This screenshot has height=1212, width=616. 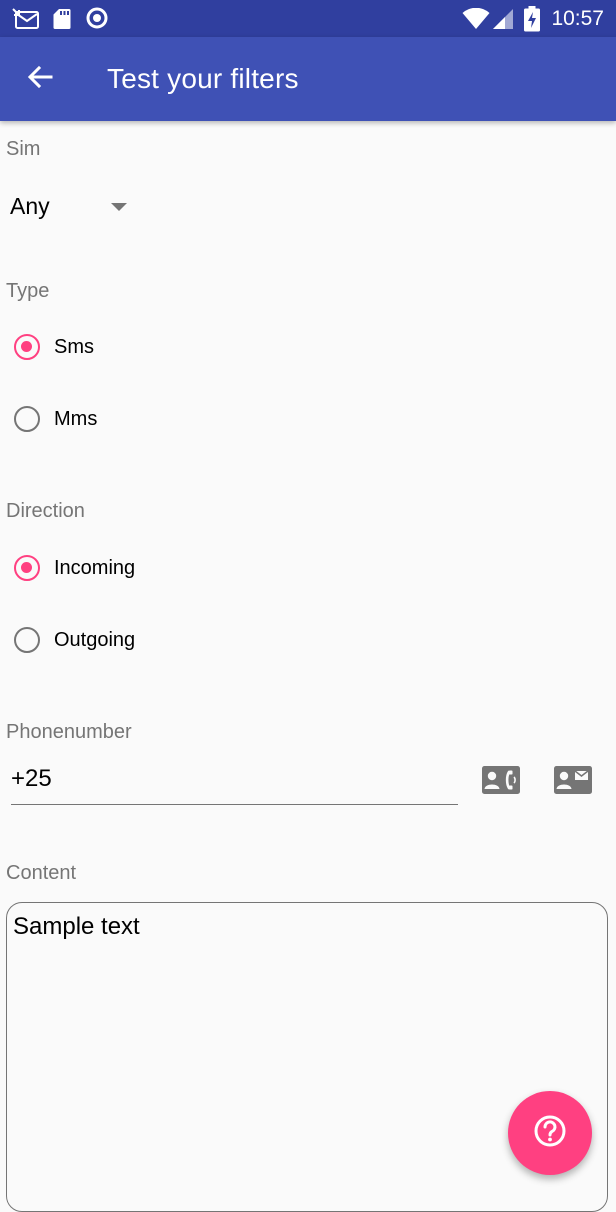 I want to click on phonenumber-label: Phonenumber, so click(x=69, y=732).